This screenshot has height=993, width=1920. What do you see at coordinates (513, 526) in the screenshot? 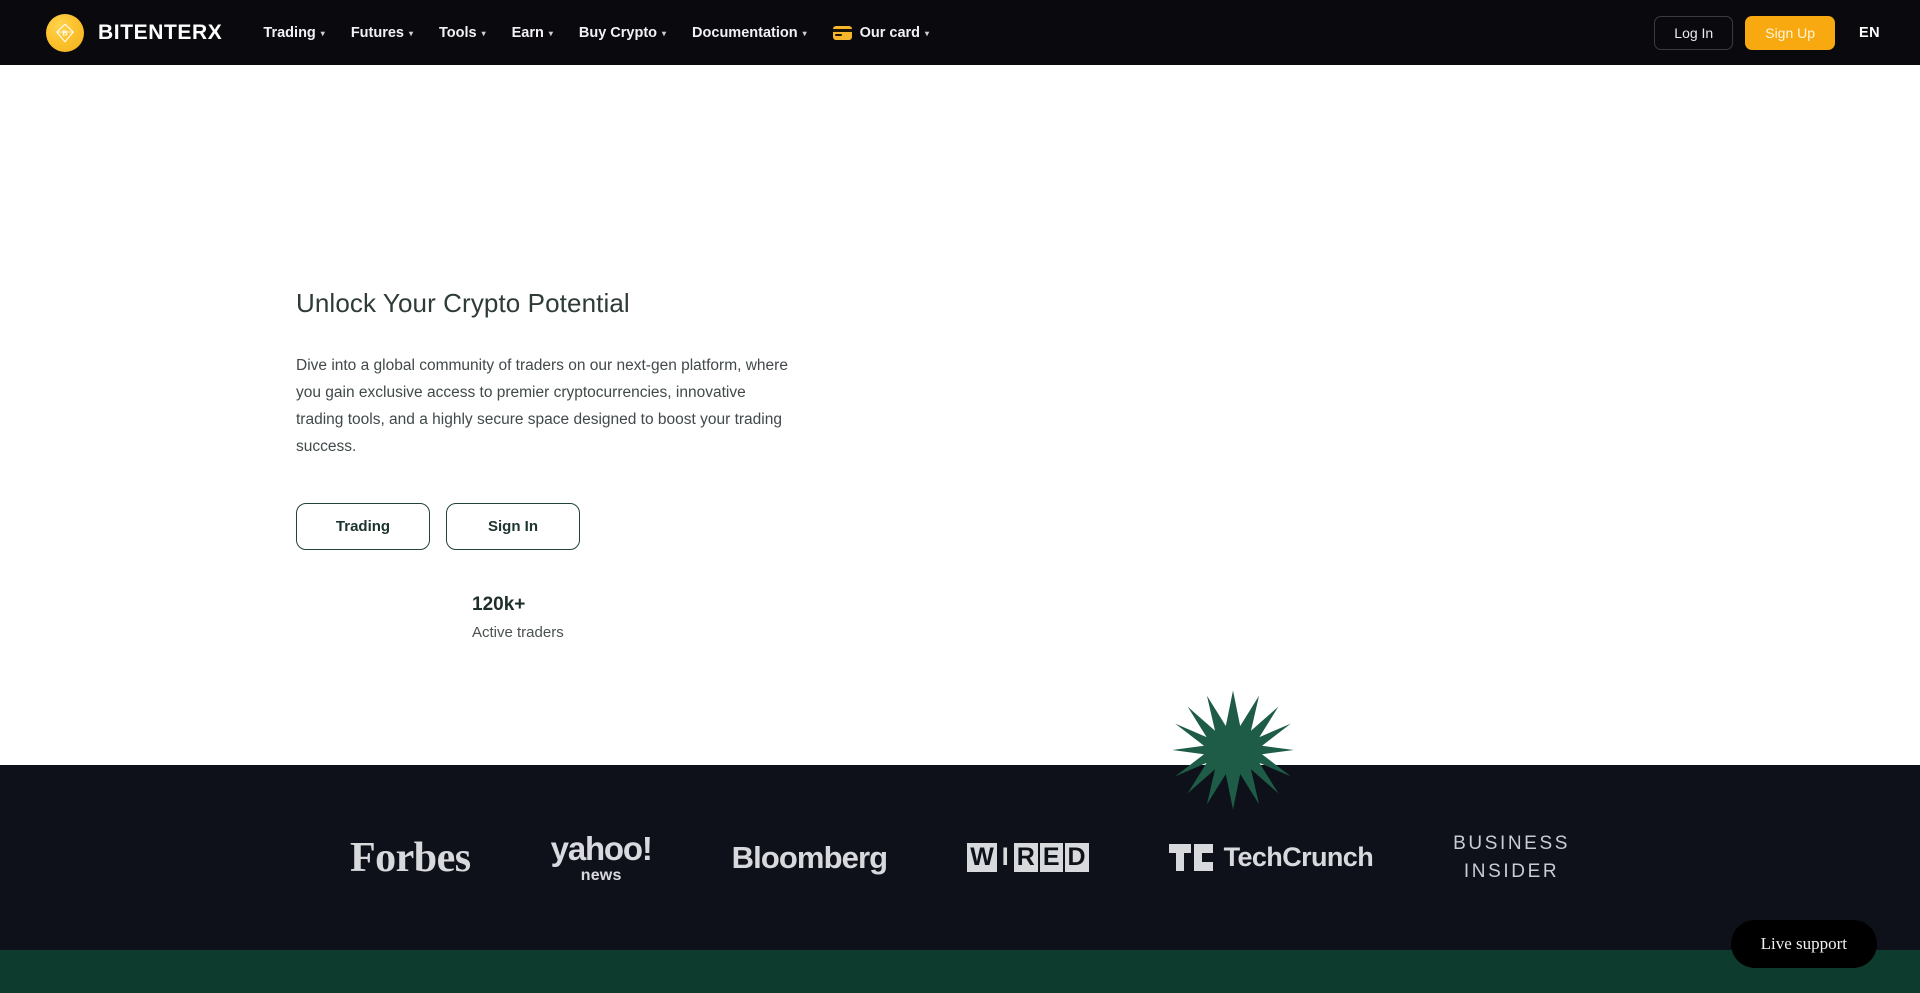
I see `sign-in-button: Sign In` at bounding box center [513, 526].